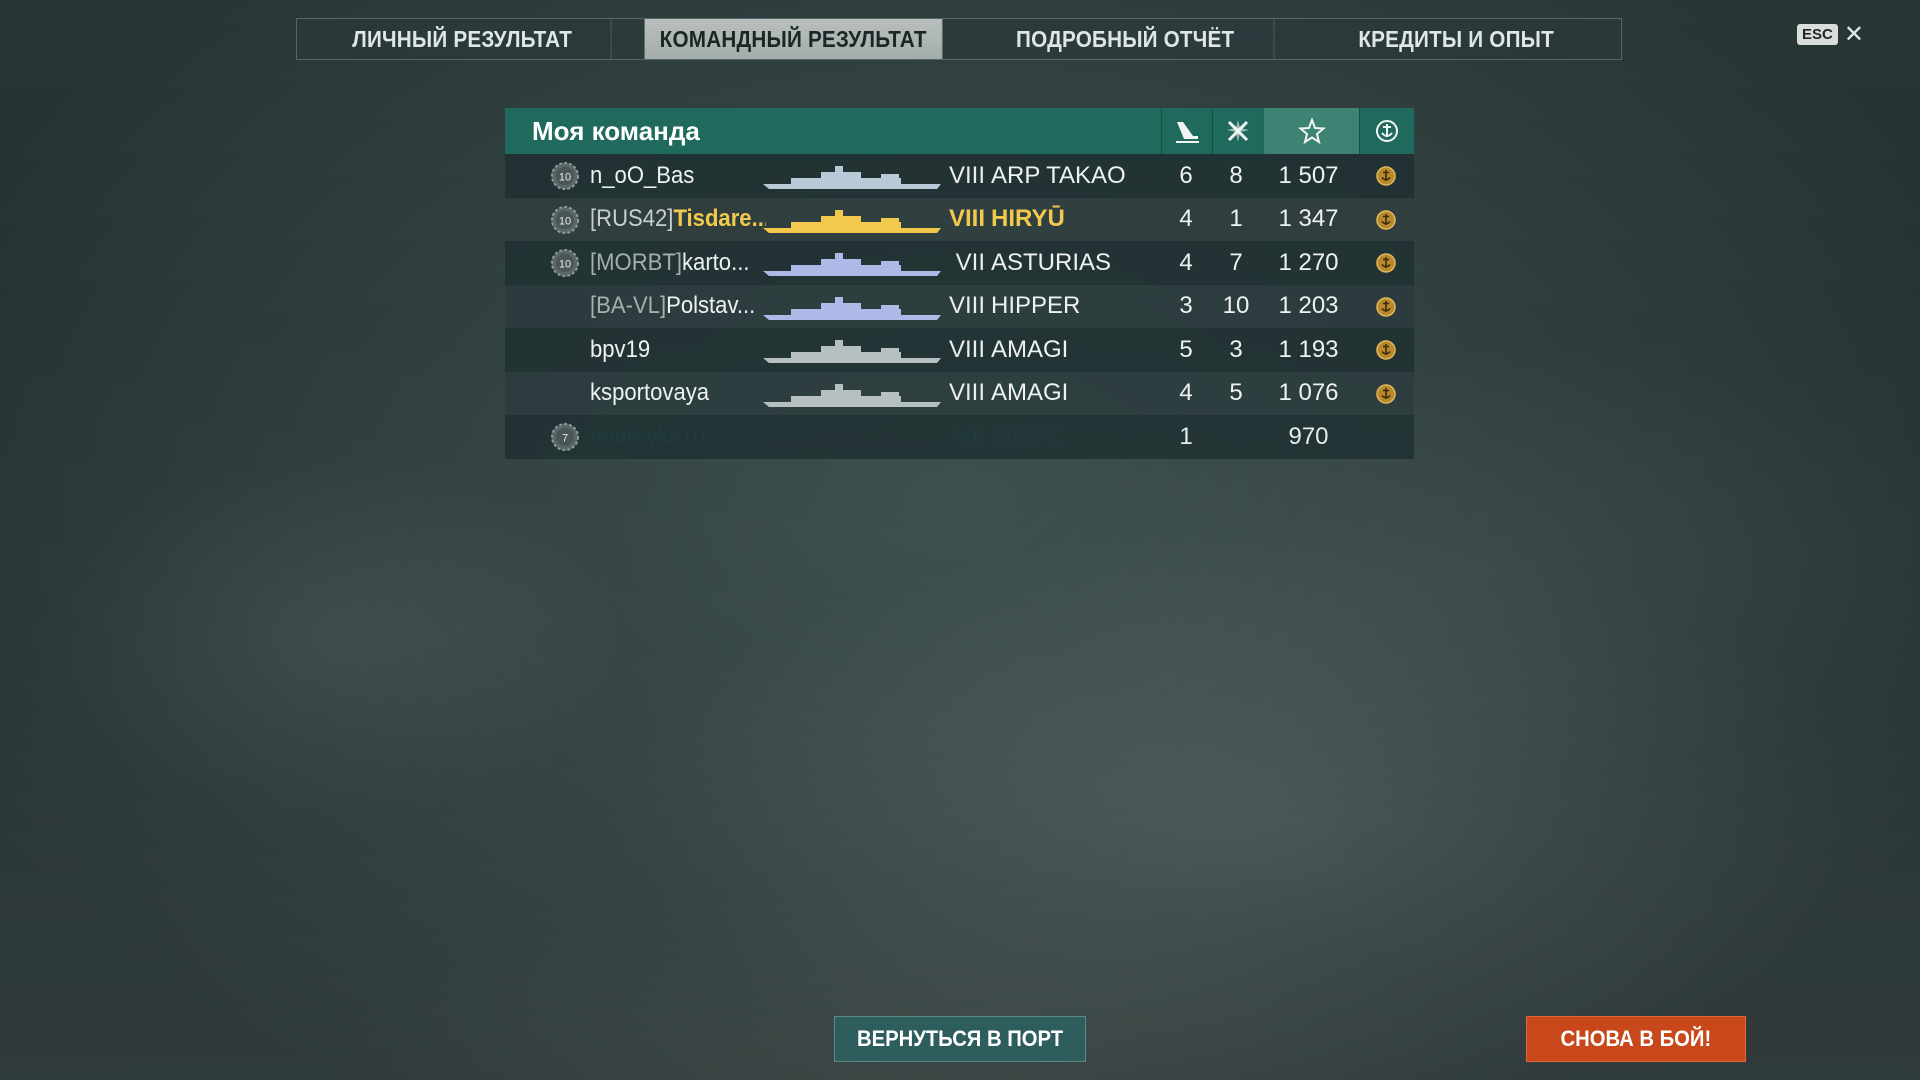  What do you see at coordinates (1236, 175) in the screenshot?
I see `planes-destroyed-count: 8` at bounding box center [1236, 175].